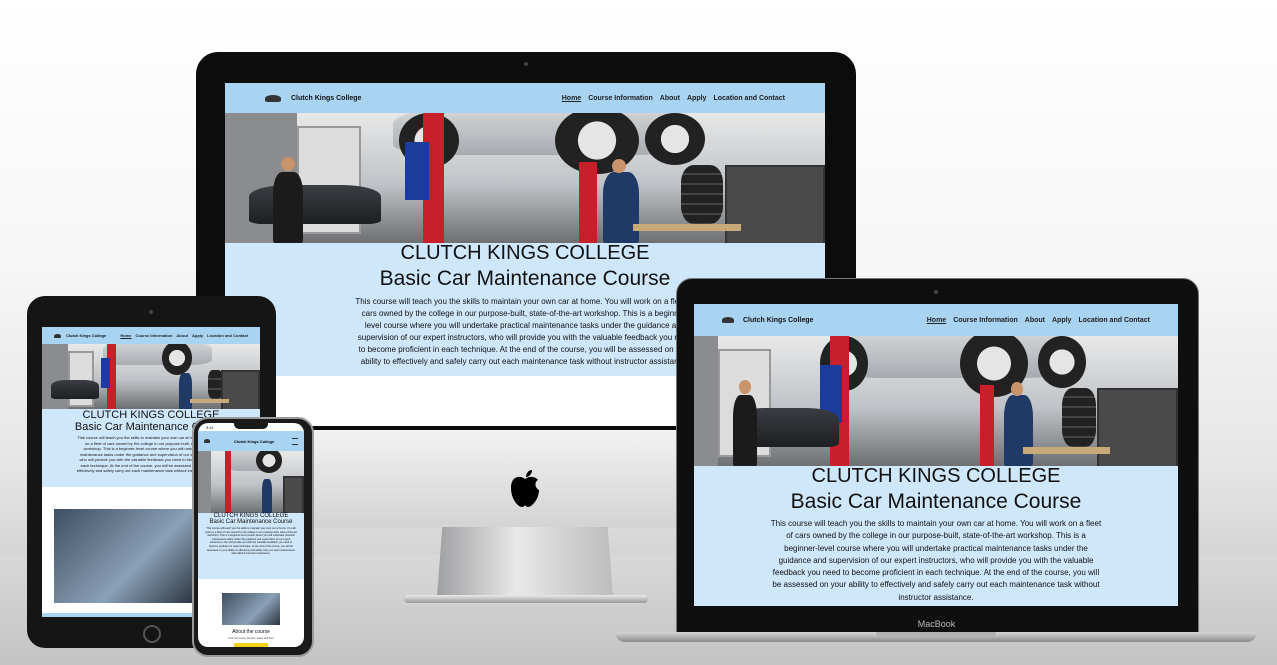 The width and height of the screenshot is (1277, 665). What do you see at coordinates (251, 632) in the screenshot?
I see `about-title: About the course` at bounding box center [251, 632].